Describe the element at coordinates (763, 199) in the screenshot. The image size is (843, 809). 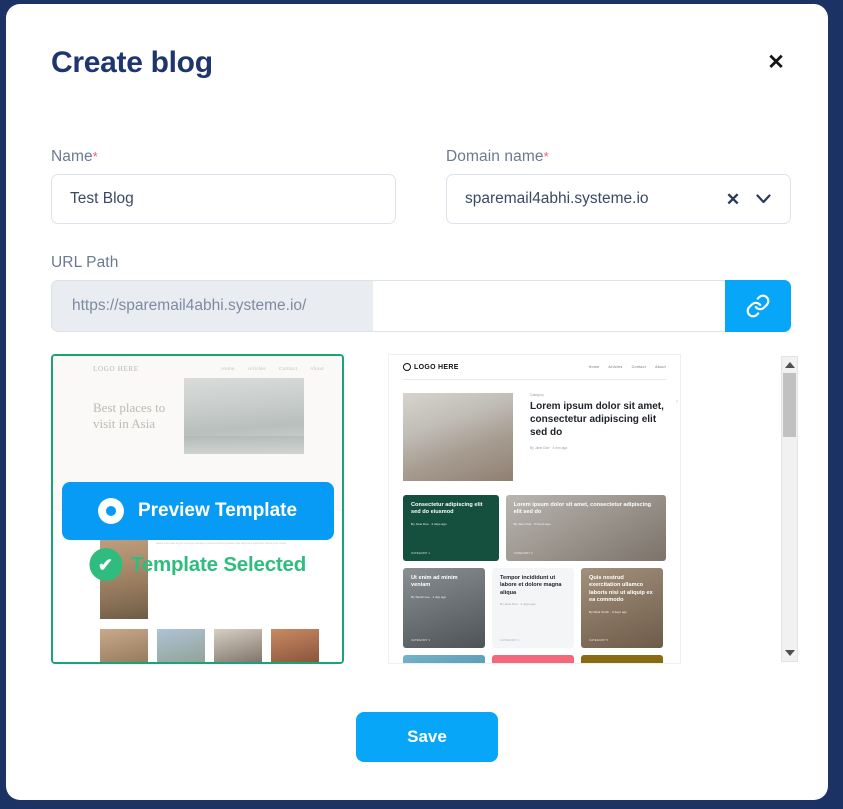
I see `chevron-down-icon` at that location.